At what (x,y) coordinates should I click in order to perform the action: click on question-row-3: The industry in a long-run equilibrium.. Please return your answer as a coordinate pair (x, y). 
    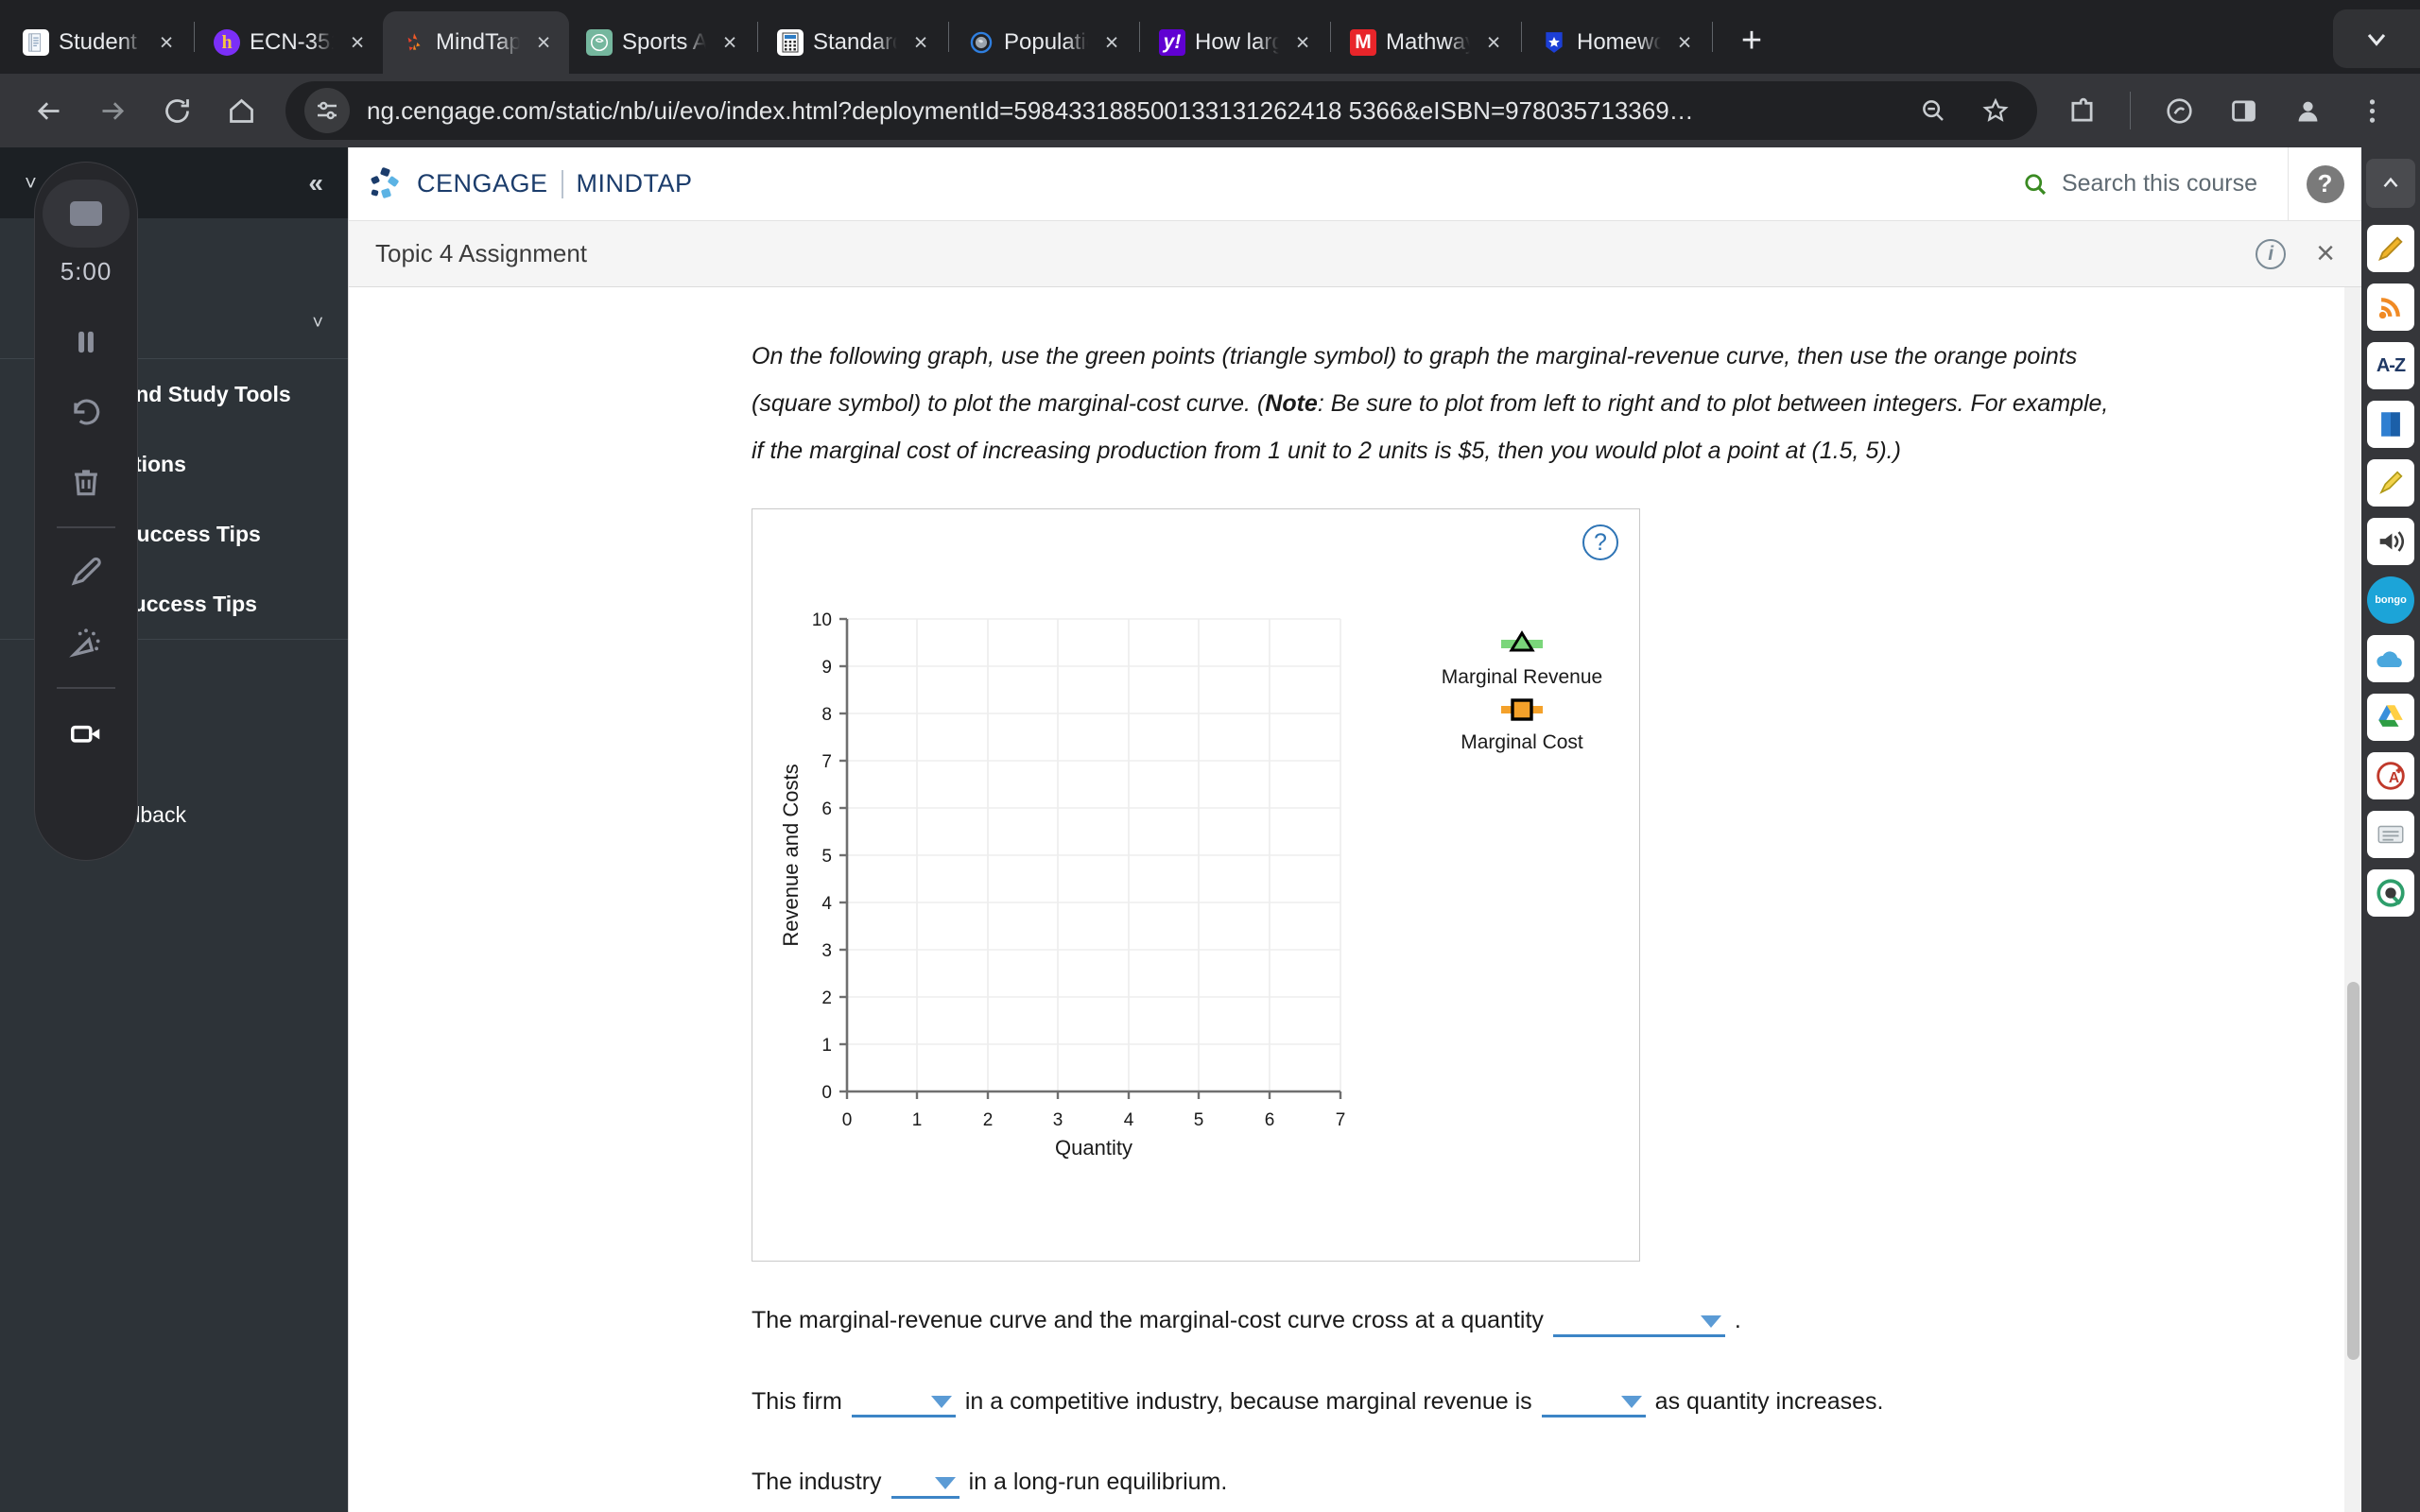
    Looking at the image, I should click on (1528, 1483).